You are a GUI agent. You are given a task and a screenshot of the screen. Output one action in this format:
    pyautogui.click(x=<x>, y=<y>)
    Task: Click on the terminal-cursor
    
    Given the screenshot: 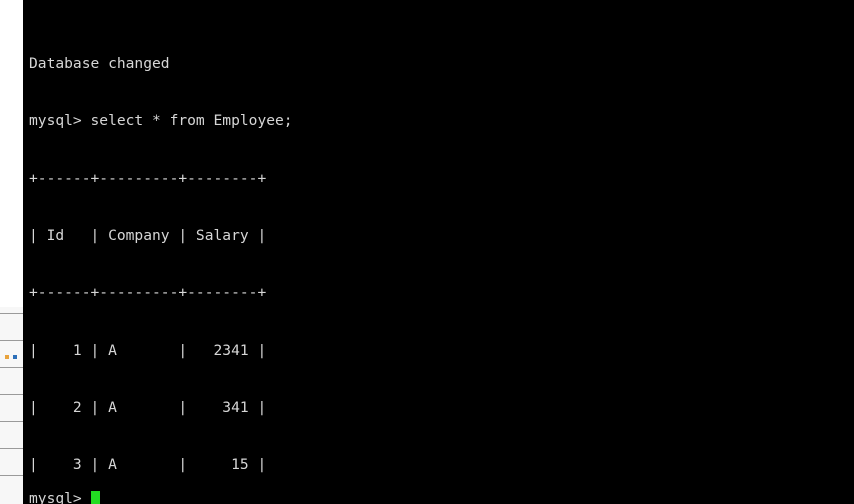 What is the action you would take?
    pyautogui.click(x=95, y=497)
    